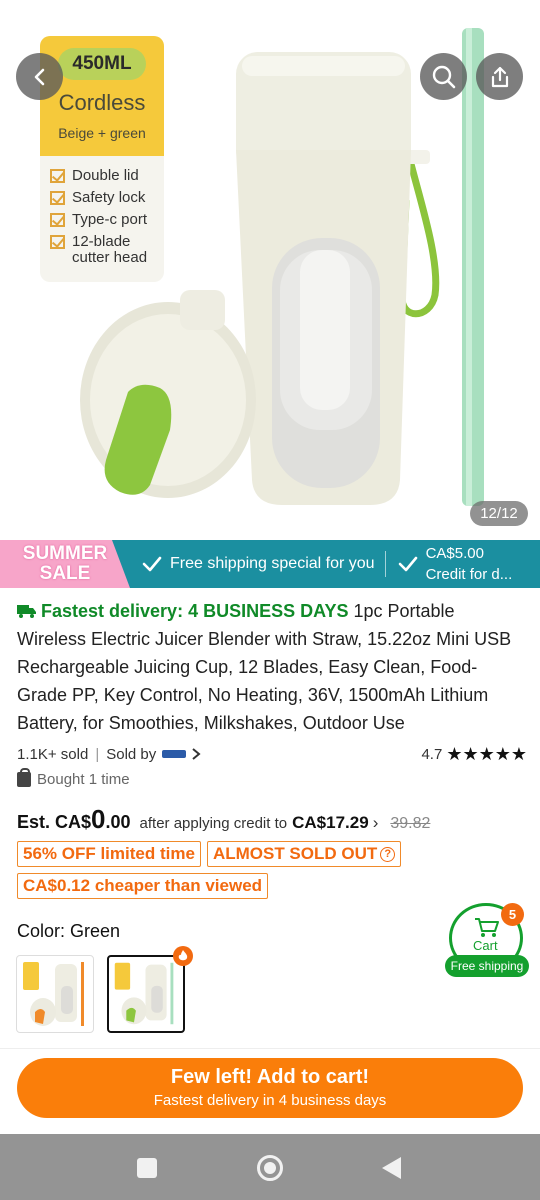 The width and height of the screenshot is (540, 1200). I want to click on section-divider, so click(270, 1048).